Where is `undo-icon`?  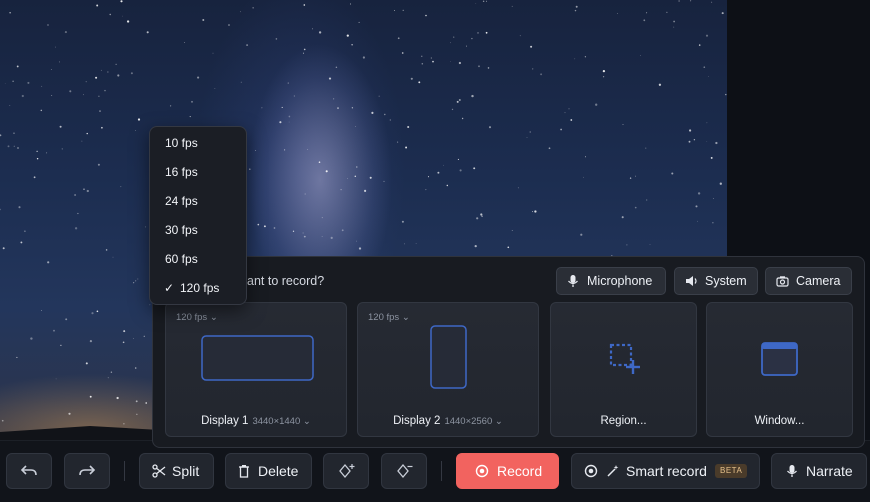 undo-icon is located at coordinates (29, 471).